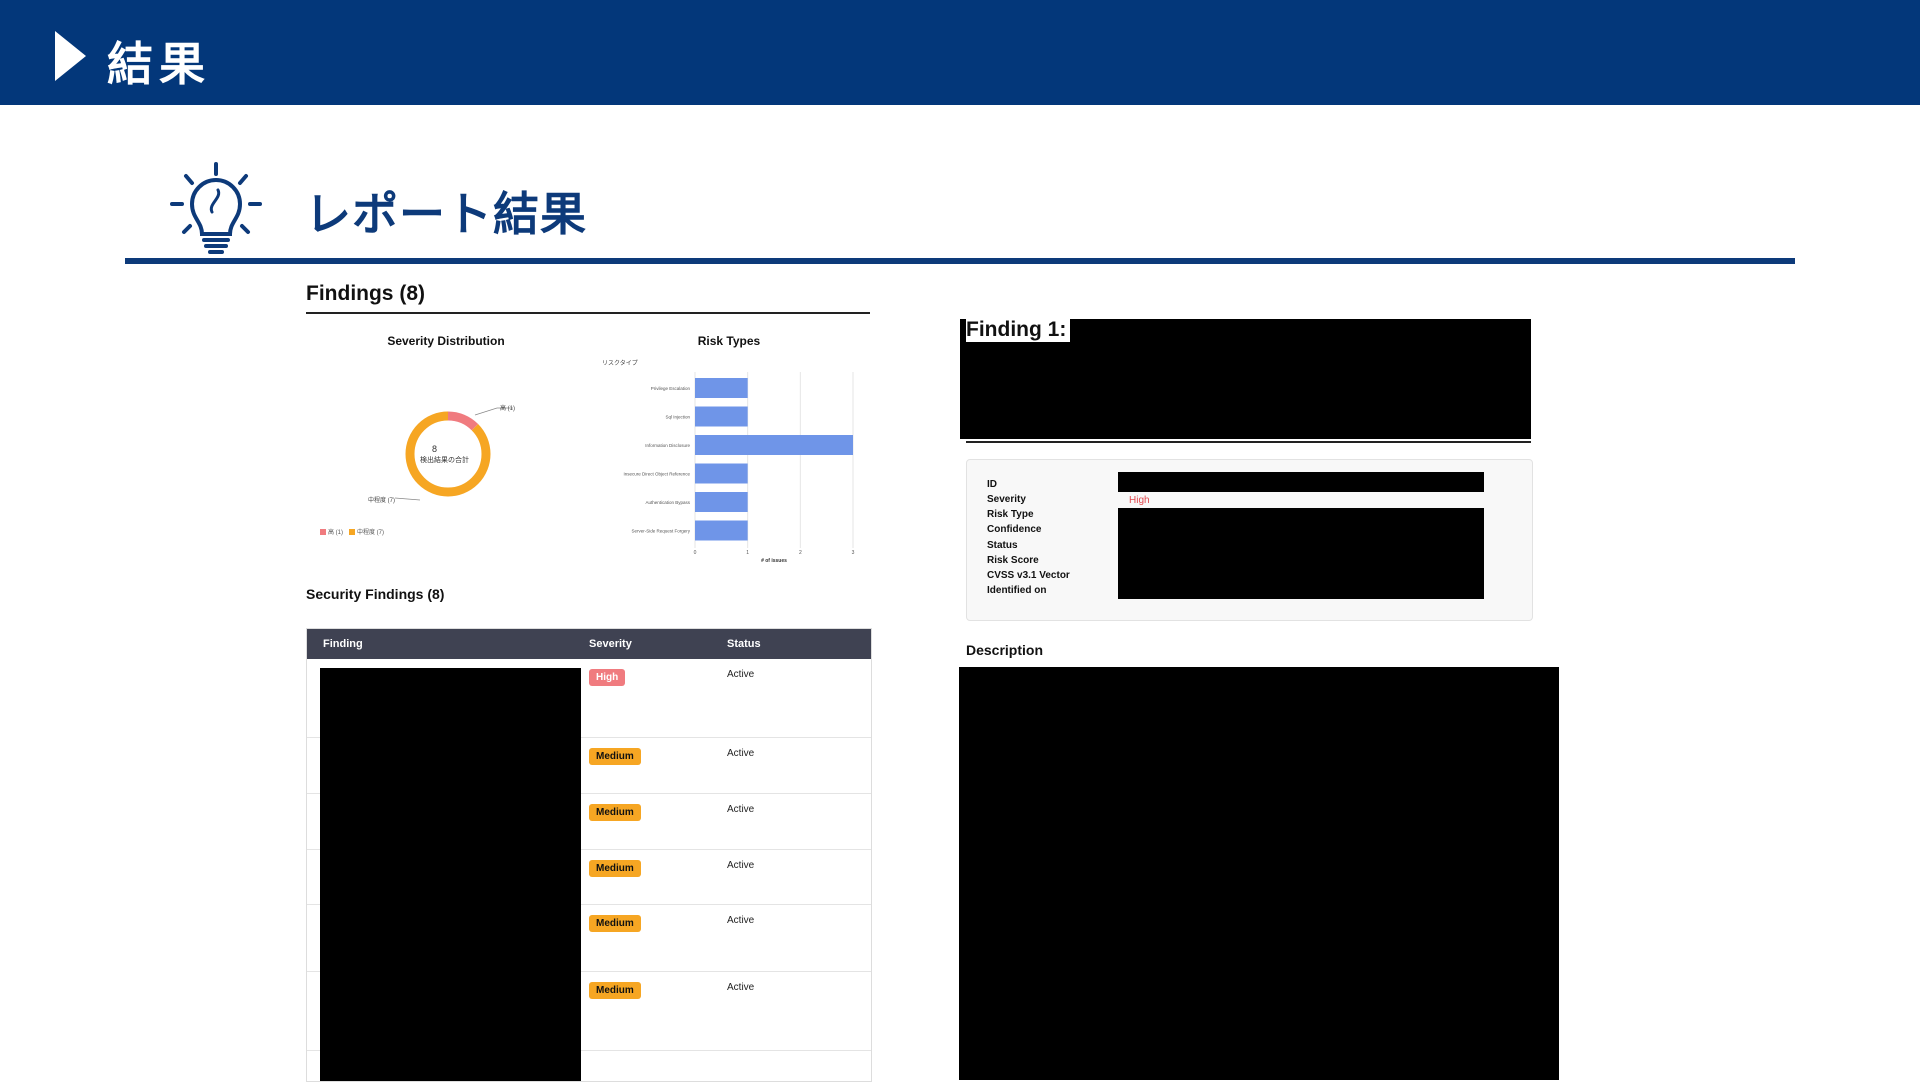 The height and width of the screenshot is (1082, 1920). Describe the element at coordinates (656, 474) in the screenshot. I see `y-tick-label: Insecure Direct Object Reference` at that location.